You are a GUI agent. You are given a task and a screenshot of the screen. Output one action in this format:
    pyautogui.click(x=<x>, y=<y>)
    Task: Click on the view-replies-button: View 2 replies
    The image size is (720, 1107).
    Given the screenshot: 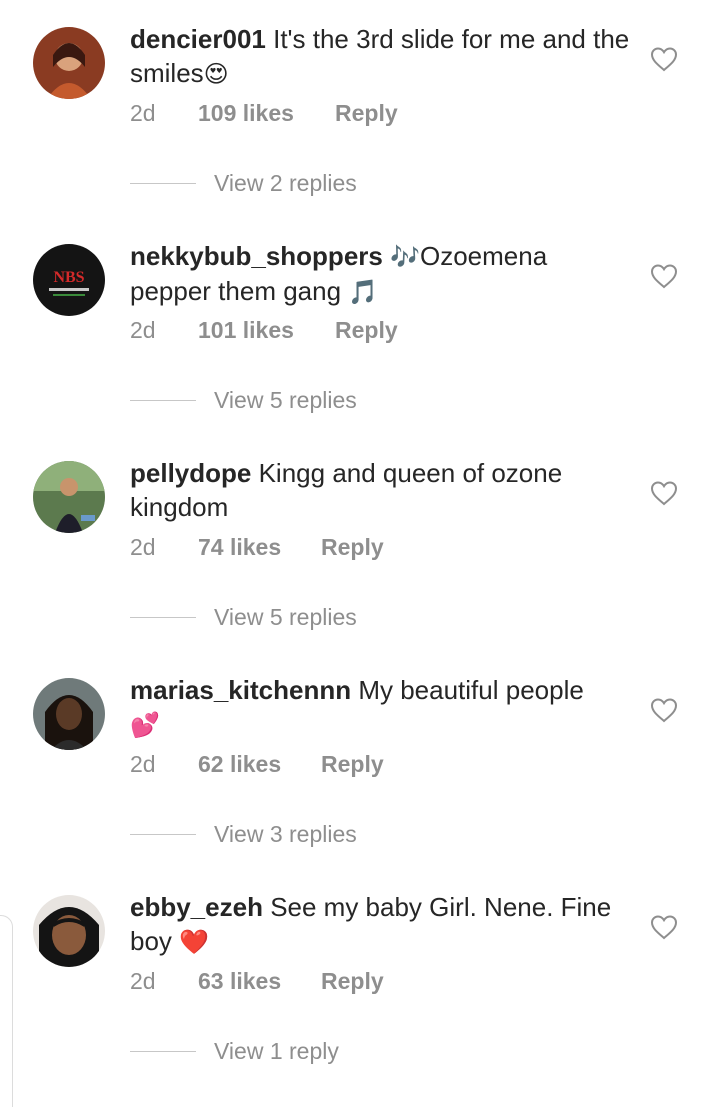 What is the action you would take?
    pyautogui.click(x=243, y=183)
    